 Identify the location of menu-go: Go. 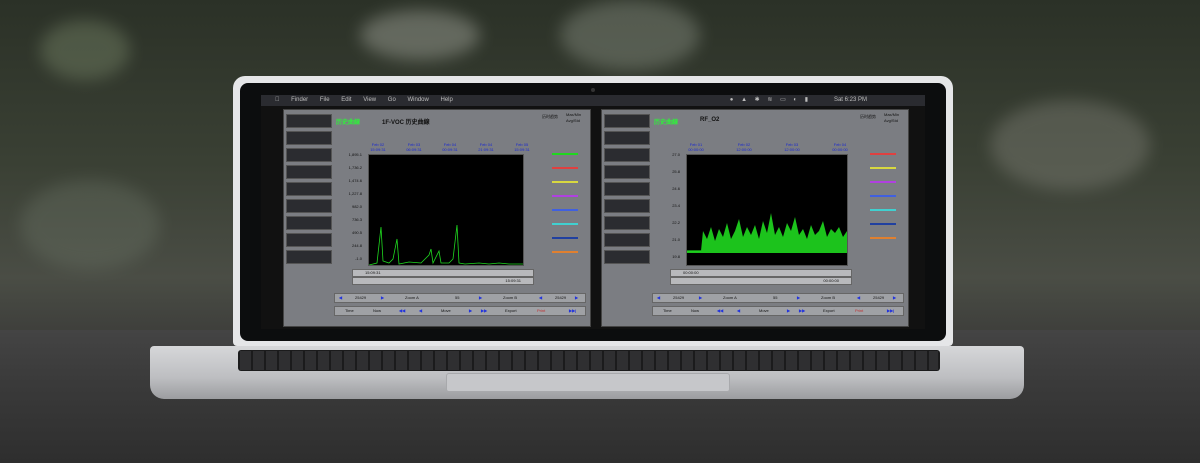
(392, 100).